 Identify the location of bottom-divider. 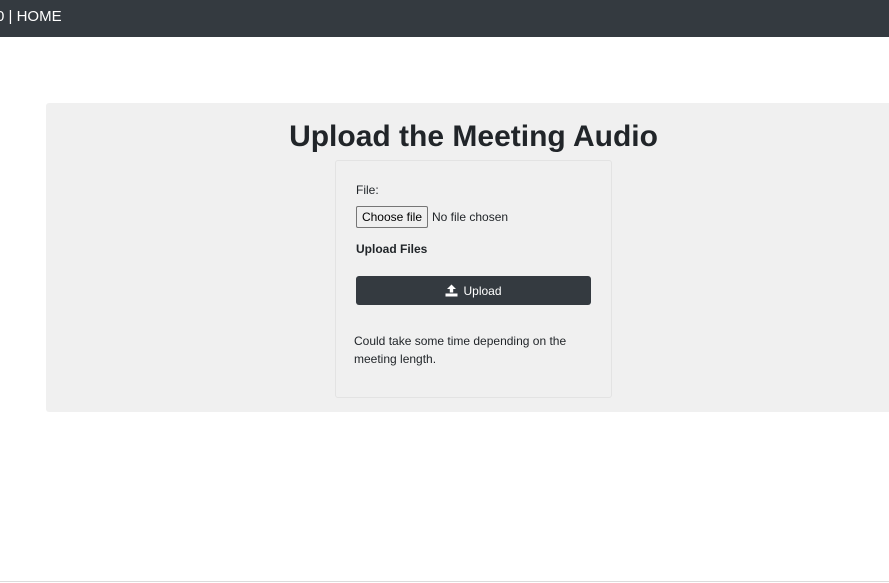
(444, 581).